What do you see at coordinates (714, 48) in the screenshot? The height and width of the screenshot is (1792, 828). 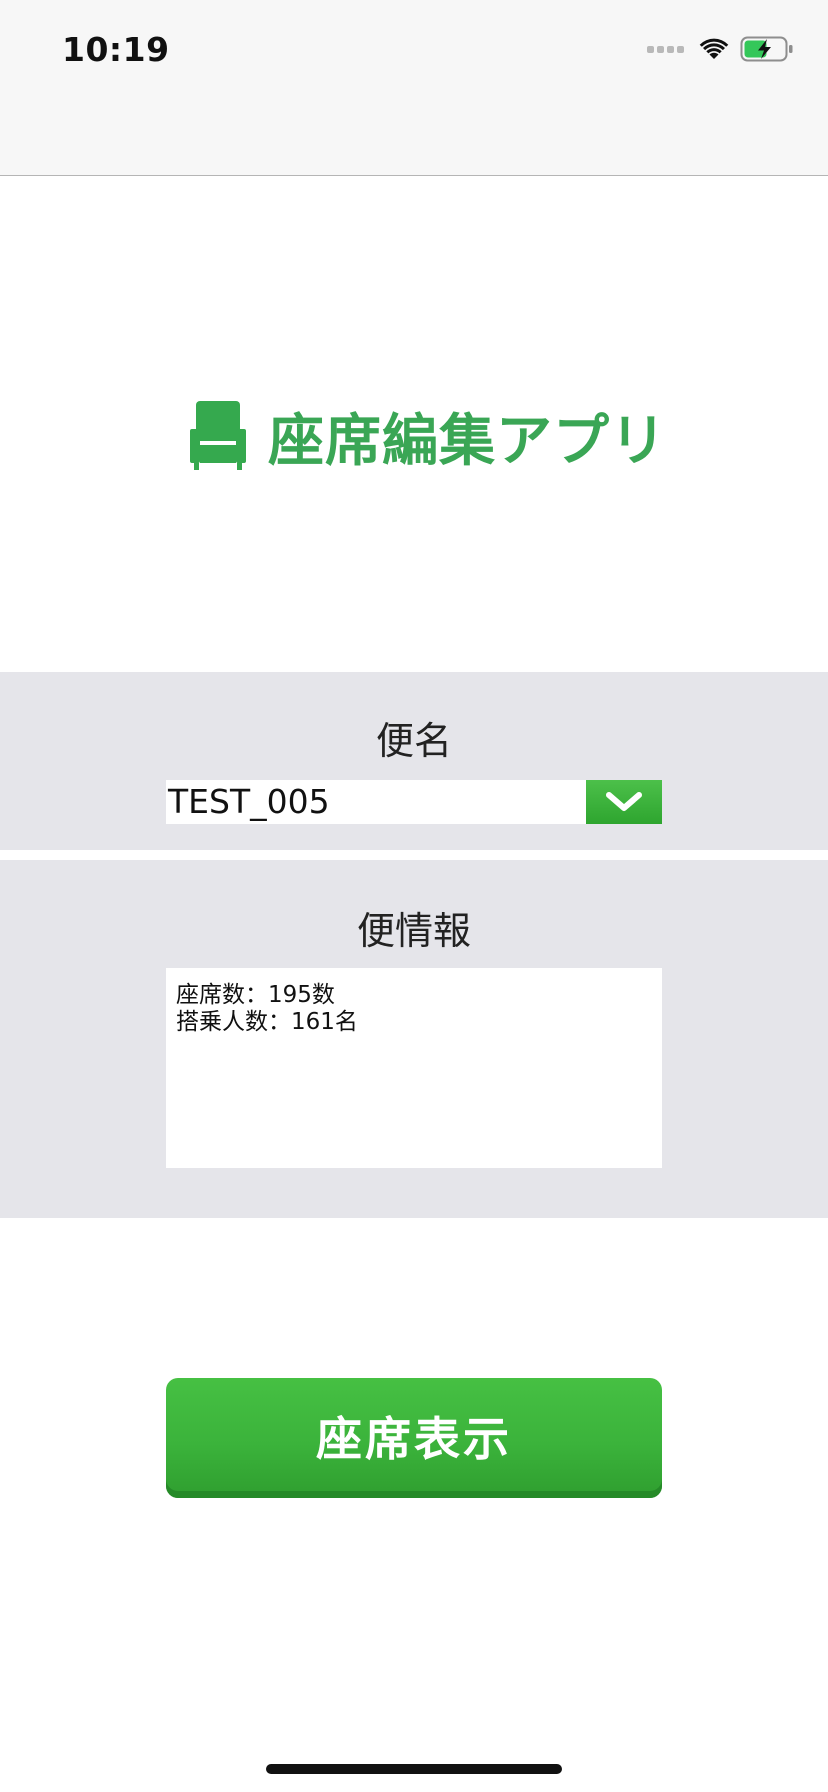 I see `wifi-icon` at bounding box center [714, 48].